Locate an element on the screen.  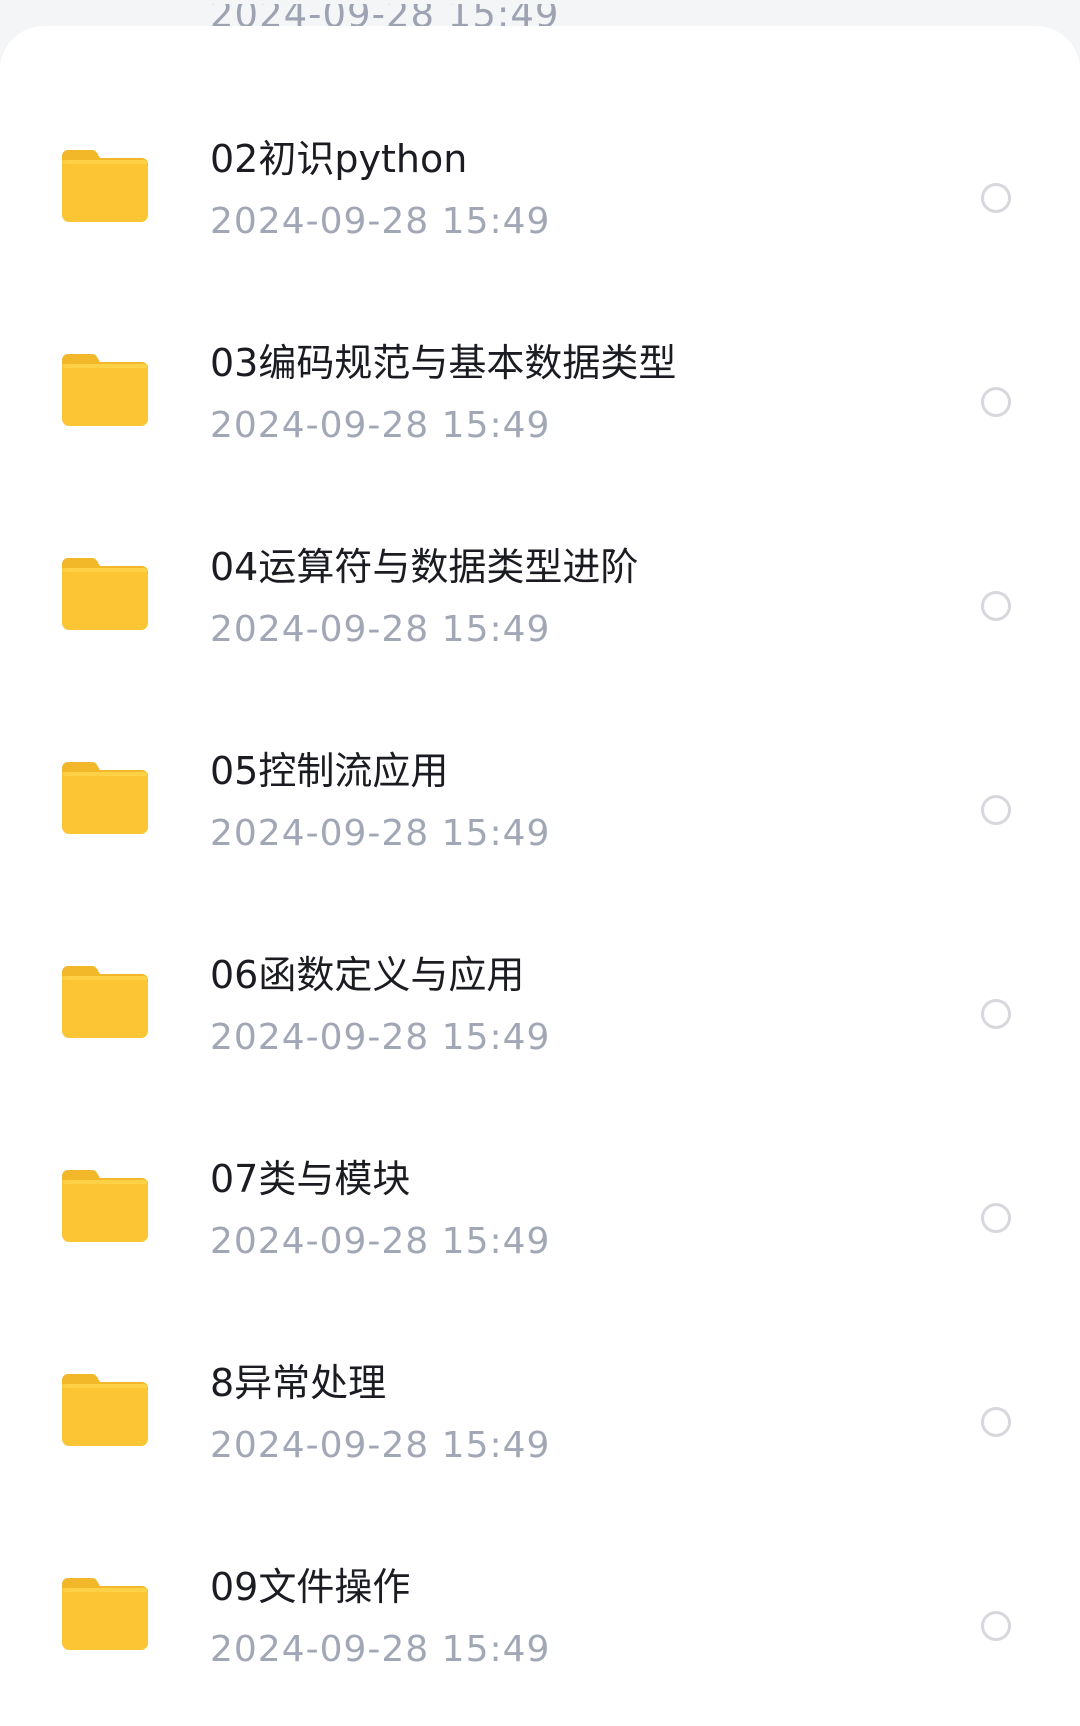
list-item: 03编码规范与基本数据类型 2024-09-28 15:49 is located at coordinates (540, 338).